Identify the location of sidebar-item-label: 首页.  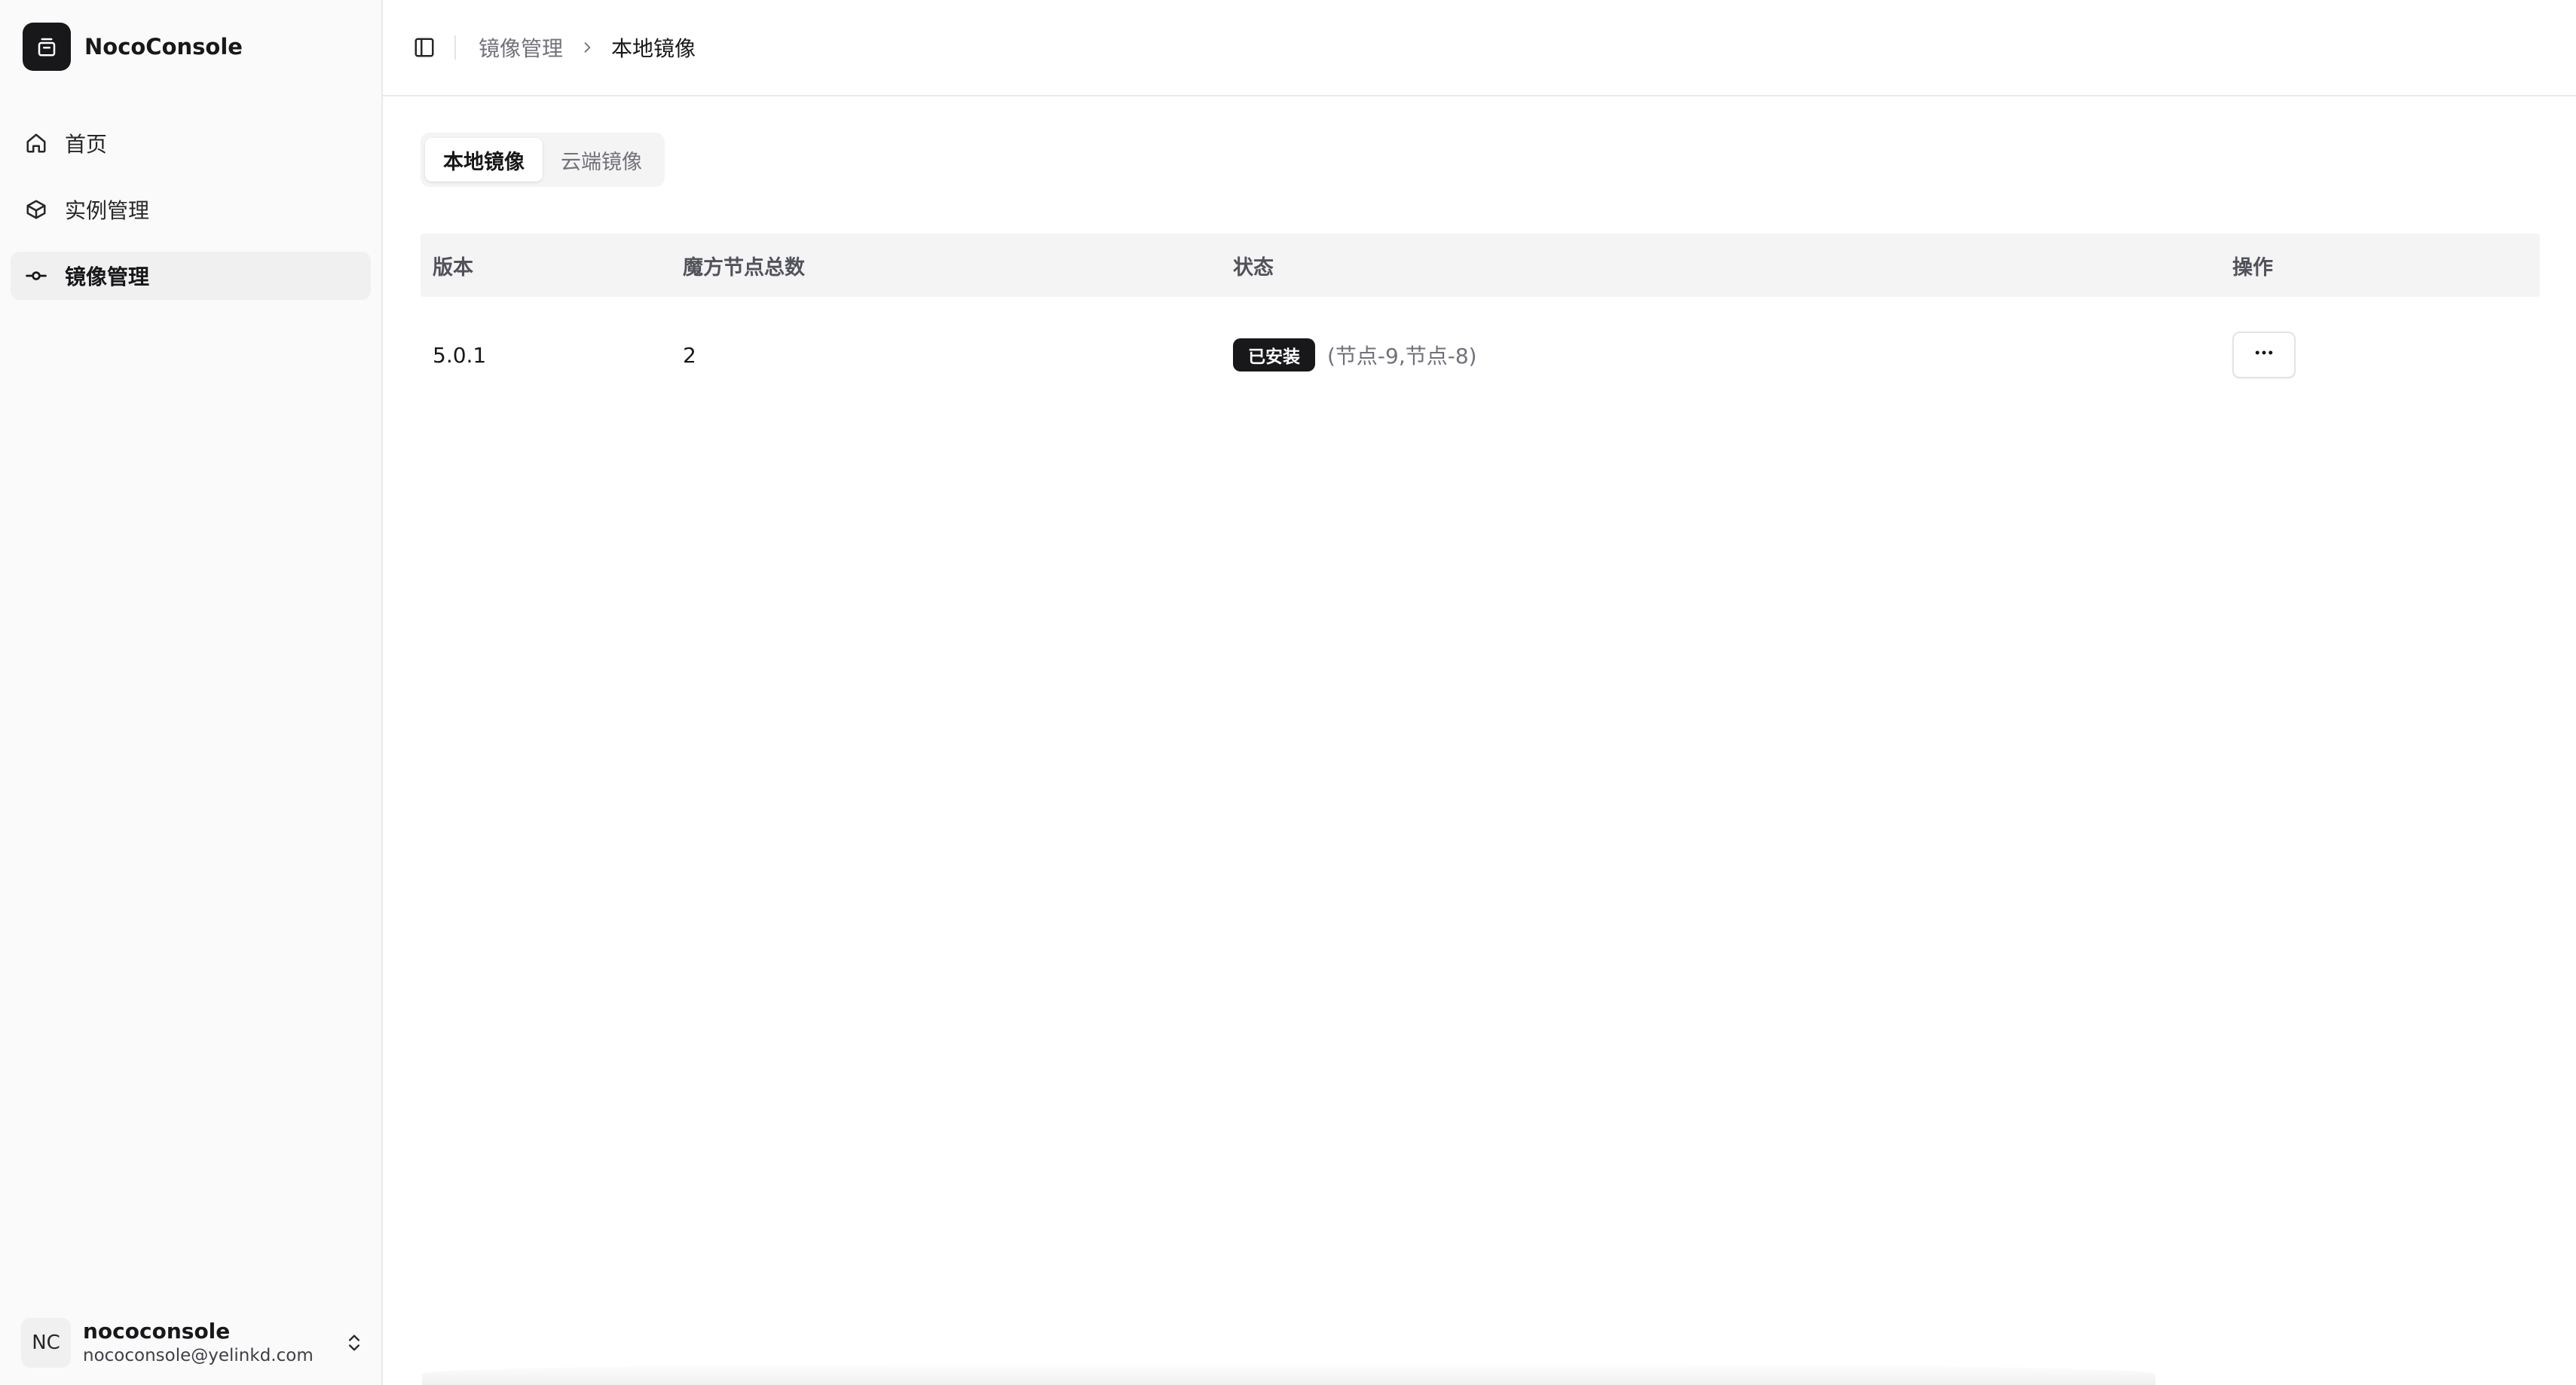
(87, 144).